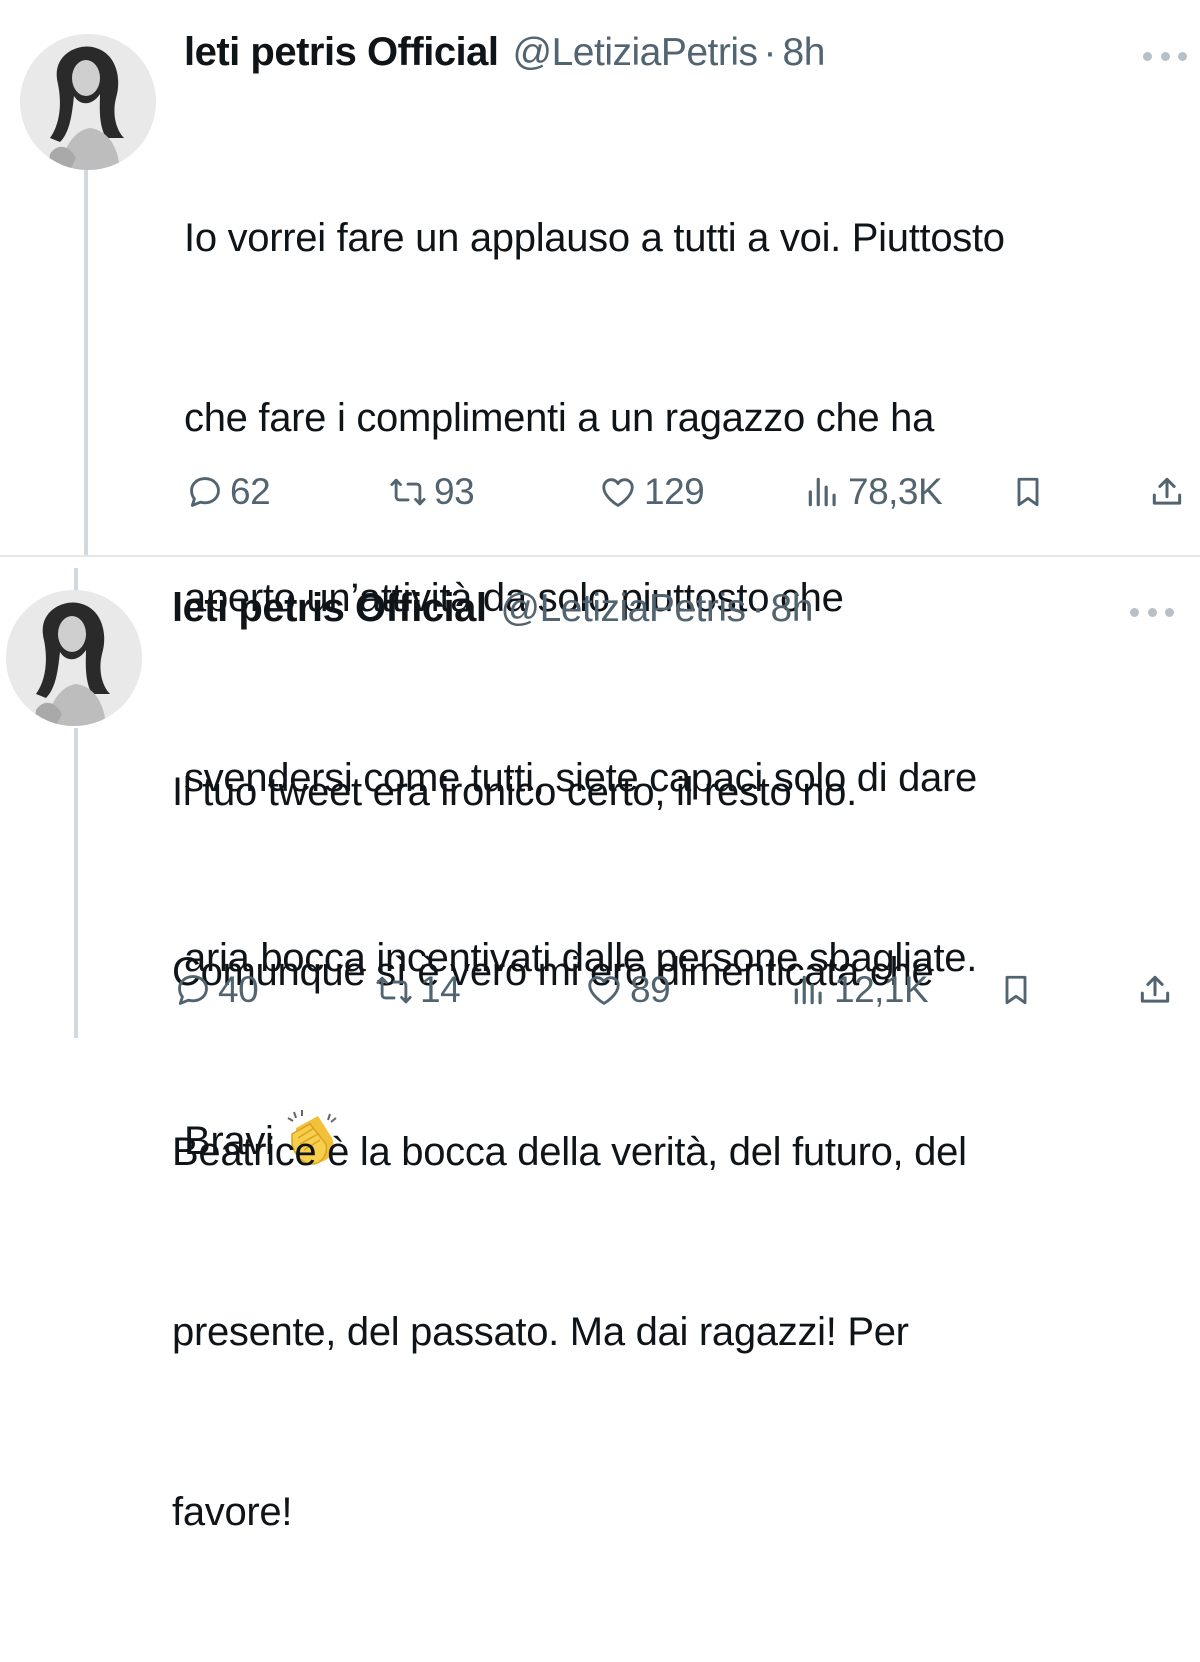 Image resolution: width=1200 pixels, height=1662 pixels. What do you see at coordinates (228, 492) in the screenshot?
I see `reply-button: 62` at bounding box center [228, 492].